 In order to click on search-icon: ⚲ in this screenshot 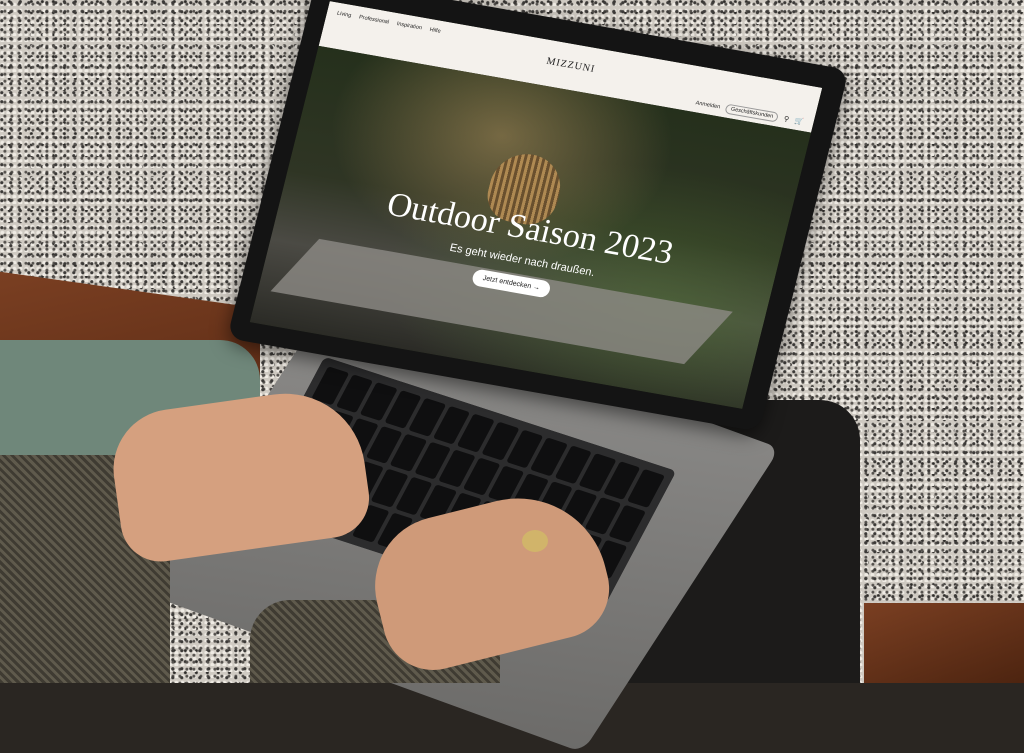, I will do `click(786, 119)`.